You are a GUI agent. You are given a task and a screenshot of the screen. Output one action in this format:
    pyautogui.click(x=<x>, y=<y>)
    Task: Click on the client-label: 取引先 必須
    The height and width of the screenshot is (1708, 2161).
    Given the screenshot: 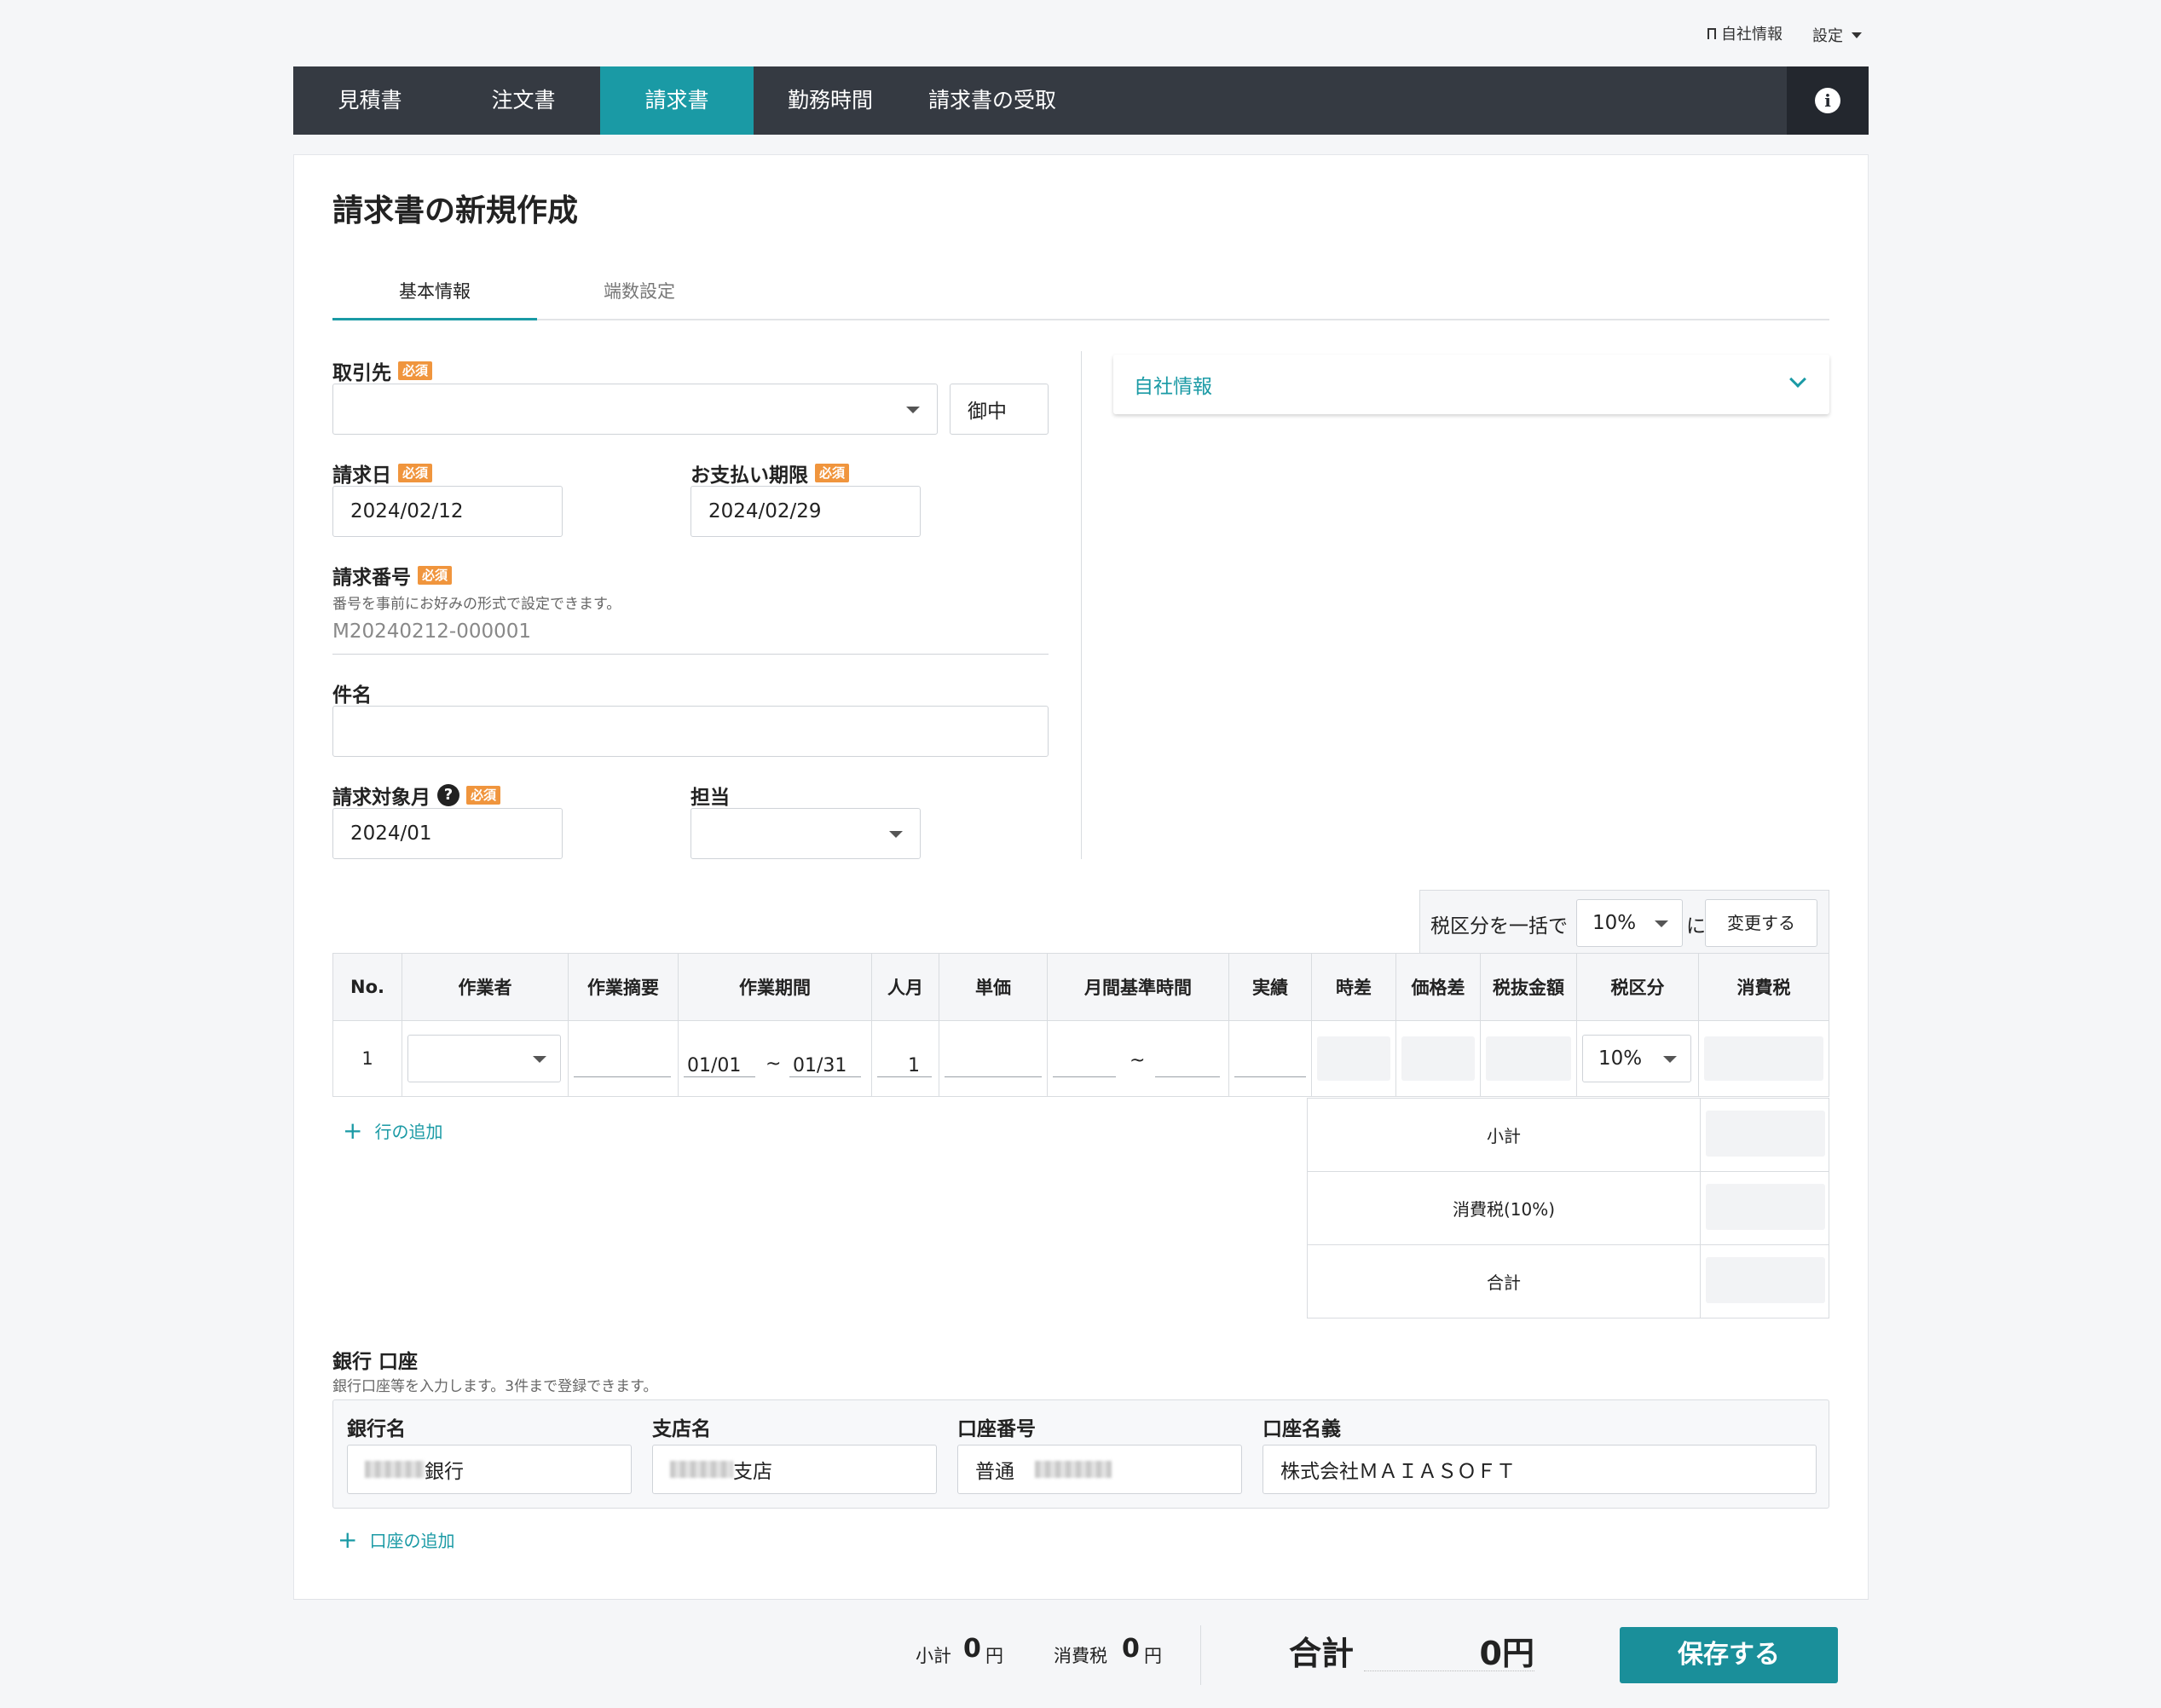 What is the action you would take?
    pyautogui.click(x=383, y=370)
    